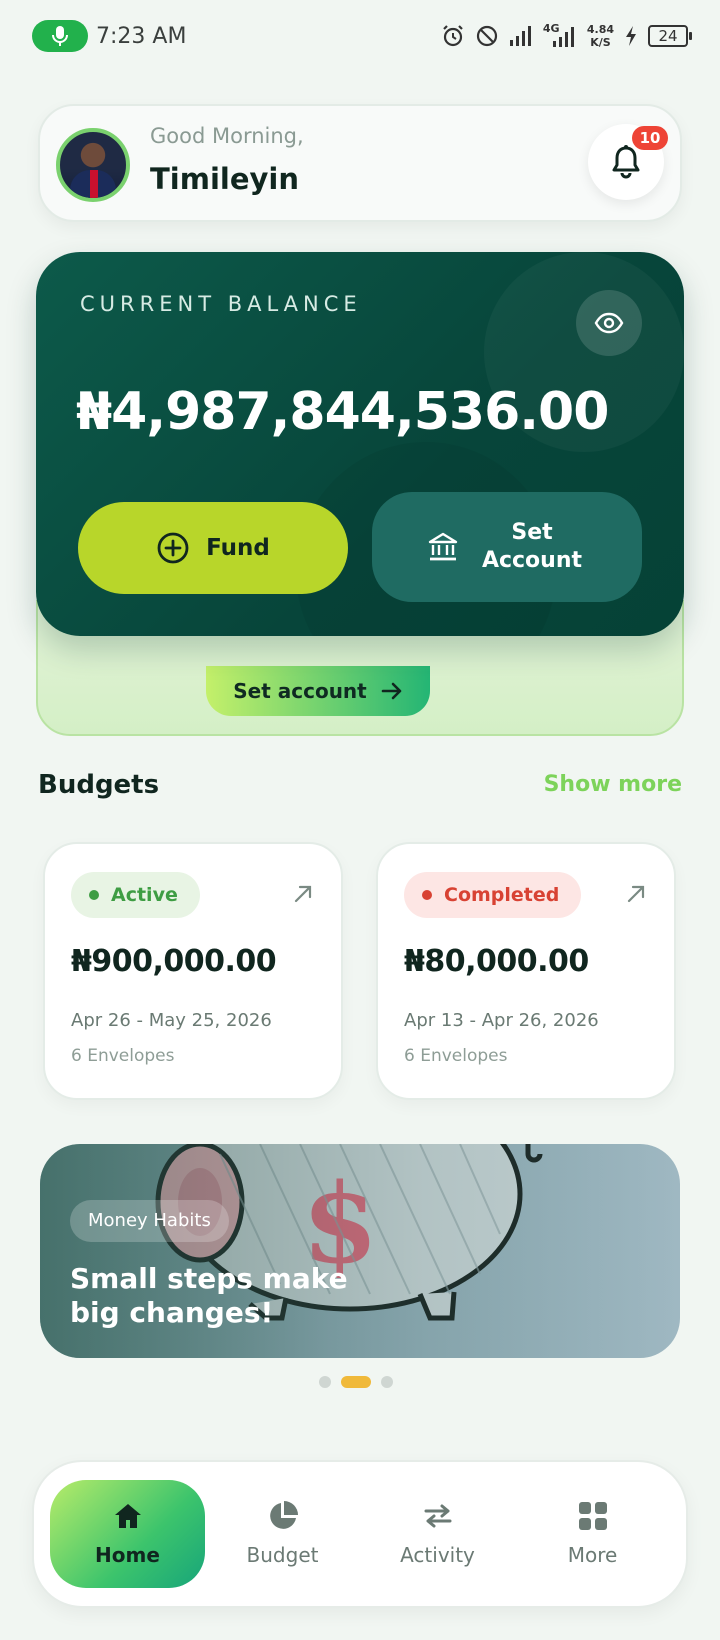 This screenshot has width=720, height=1640. I want to click on promo-title: Small steps make big changes!, so click(209, 1295).